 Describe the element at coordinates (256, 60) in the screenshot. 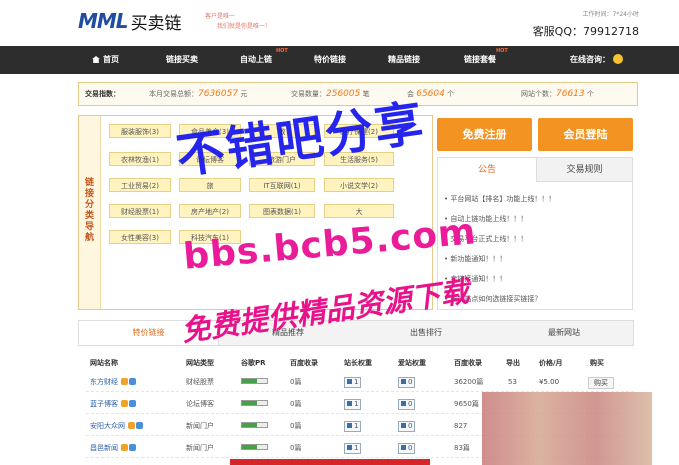

I see `nav-item-auto-link: 自动上链` at that location.